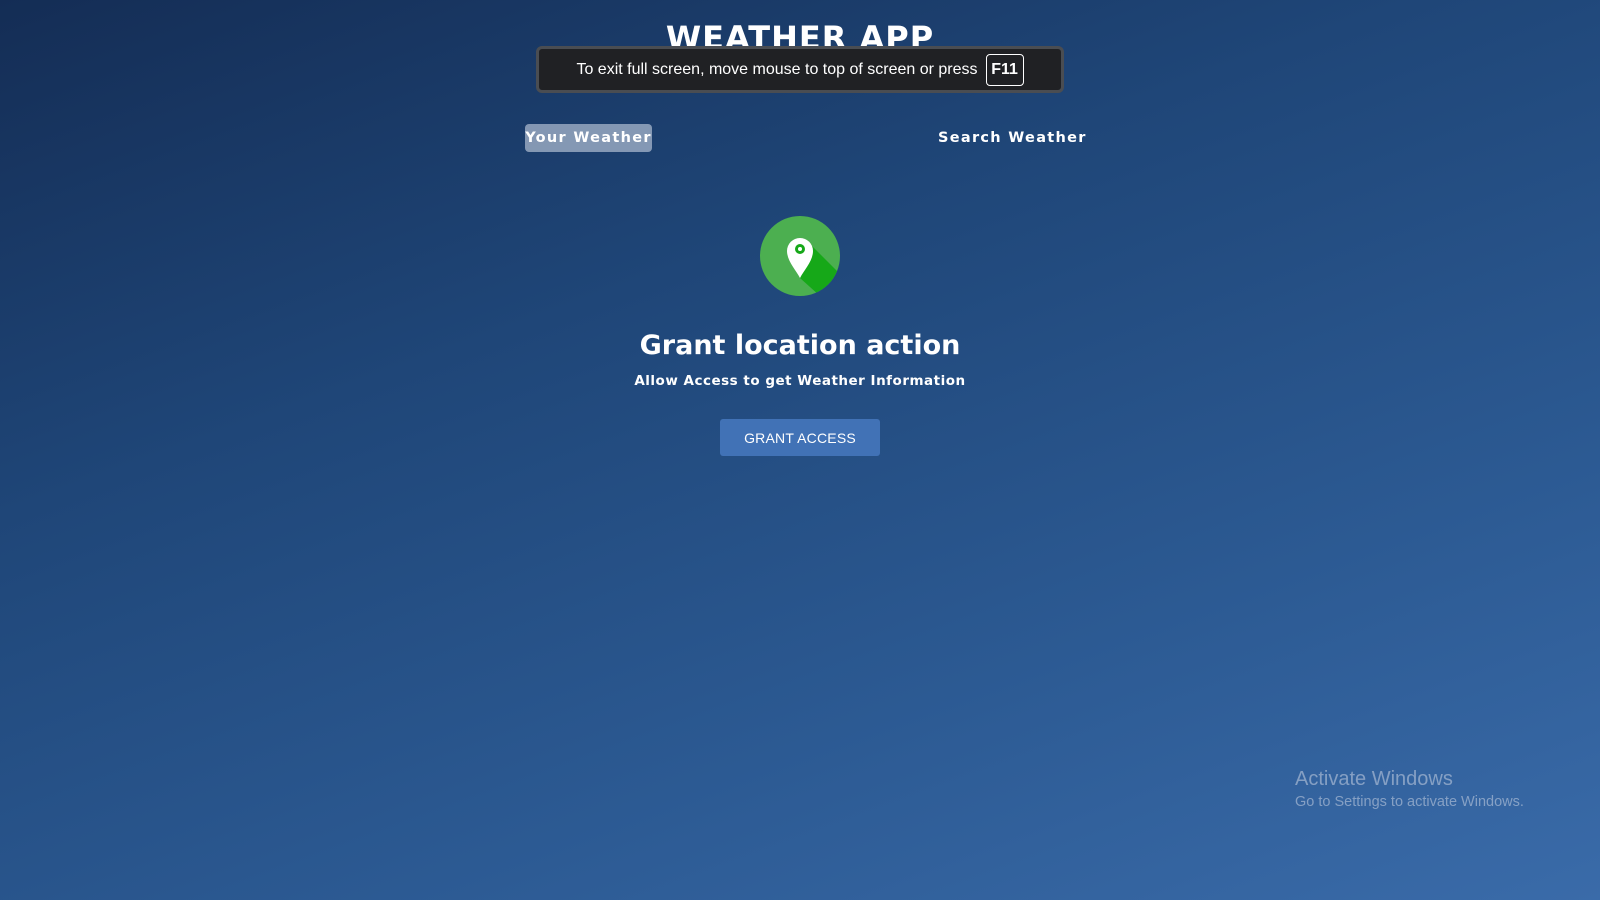 The image size is (1600, 900). I want to click on grant-location-subtitle: Allow Access to get Weather Information, so click(800, 381).